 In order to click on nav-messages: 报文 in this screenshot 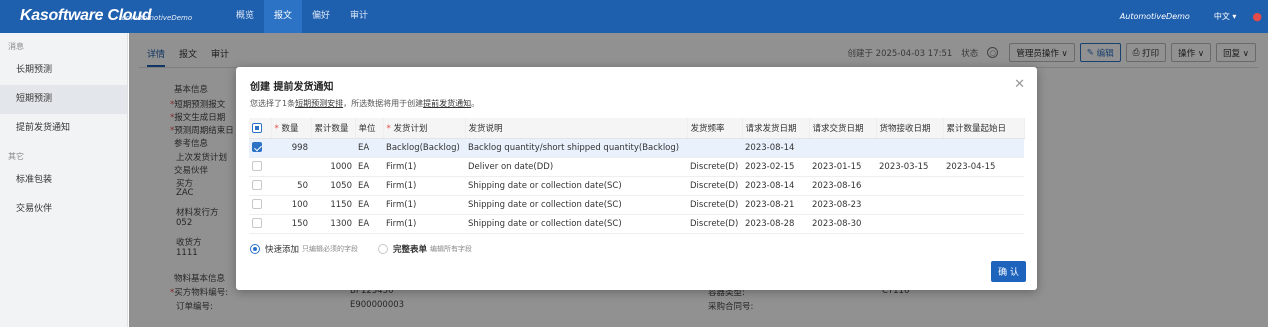, I will do `click(283, 16)`.